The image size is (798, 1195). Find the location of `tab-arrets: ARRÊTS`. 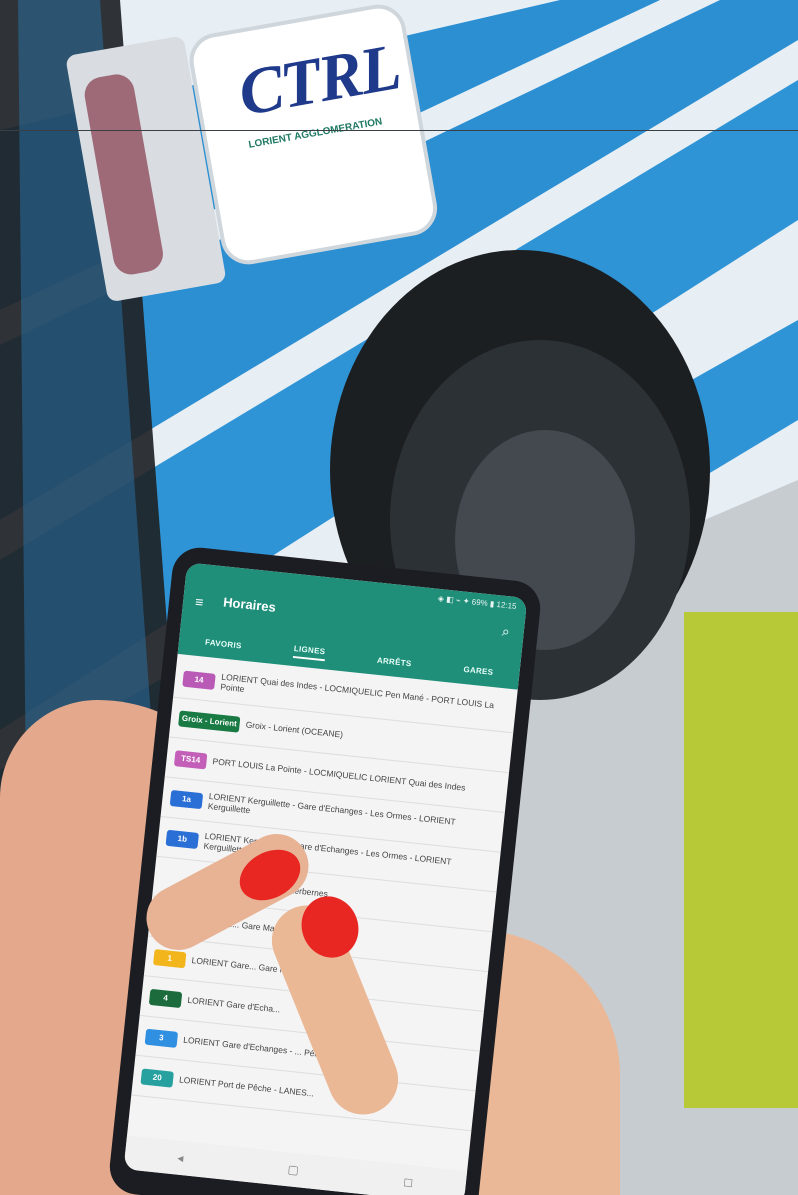

tab-arrets: ARRÊTS is located at coordinates (394, 661).